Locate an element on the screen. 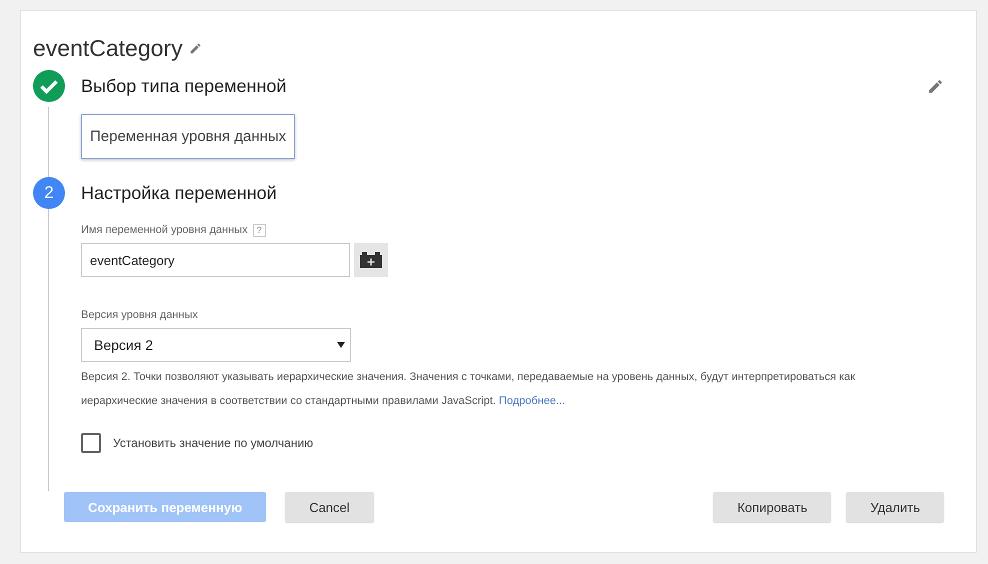 This screenshot has height=564, width=988. brick-plus-icon is located at coordinates (371, 260).